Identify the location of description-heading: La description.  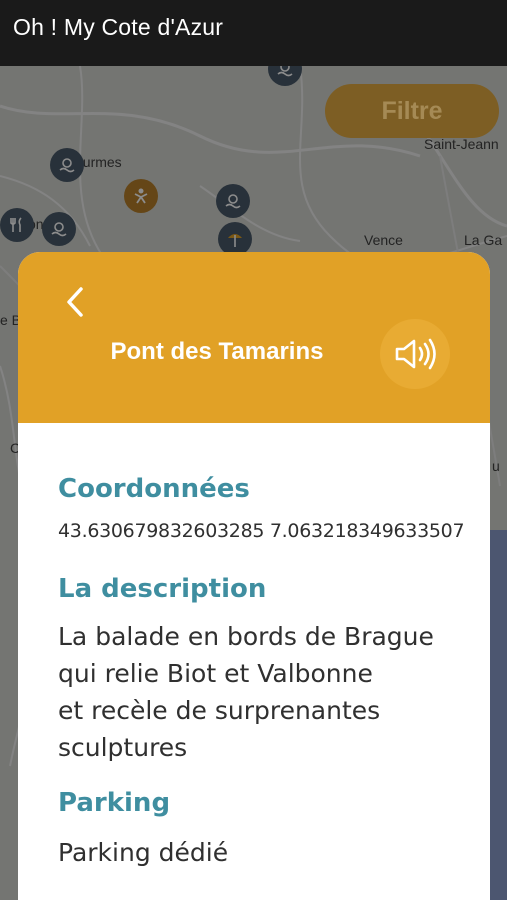
(162, 589).